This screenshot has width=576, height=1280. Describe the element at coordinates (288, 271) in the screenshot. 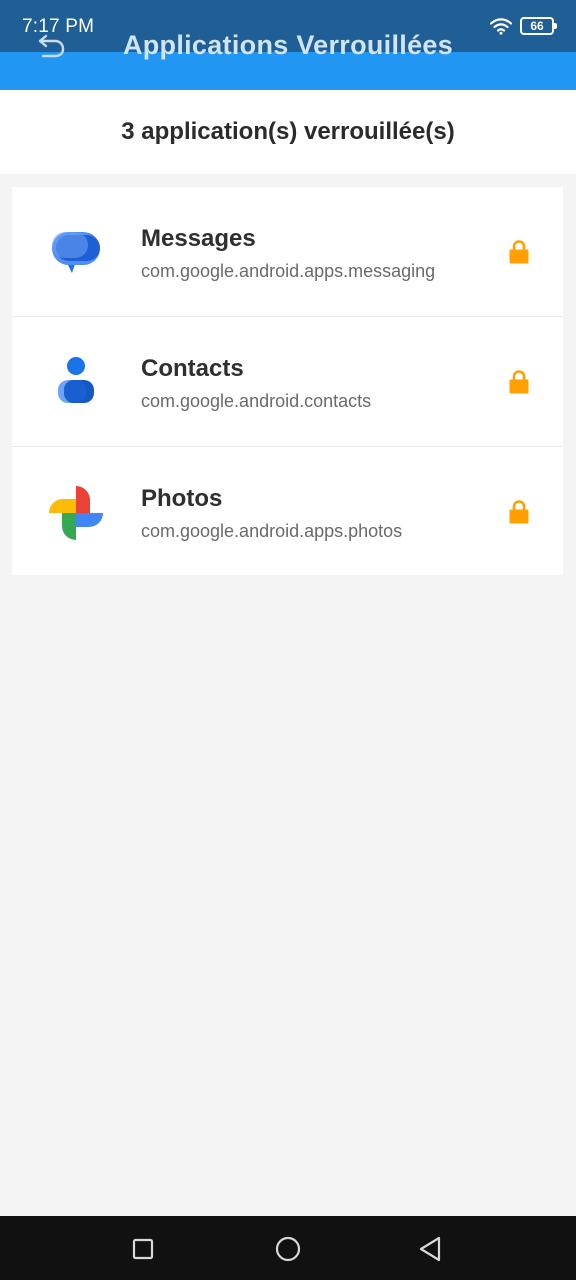

I see `app-package: com.google.android.apps.messaging` at that location.